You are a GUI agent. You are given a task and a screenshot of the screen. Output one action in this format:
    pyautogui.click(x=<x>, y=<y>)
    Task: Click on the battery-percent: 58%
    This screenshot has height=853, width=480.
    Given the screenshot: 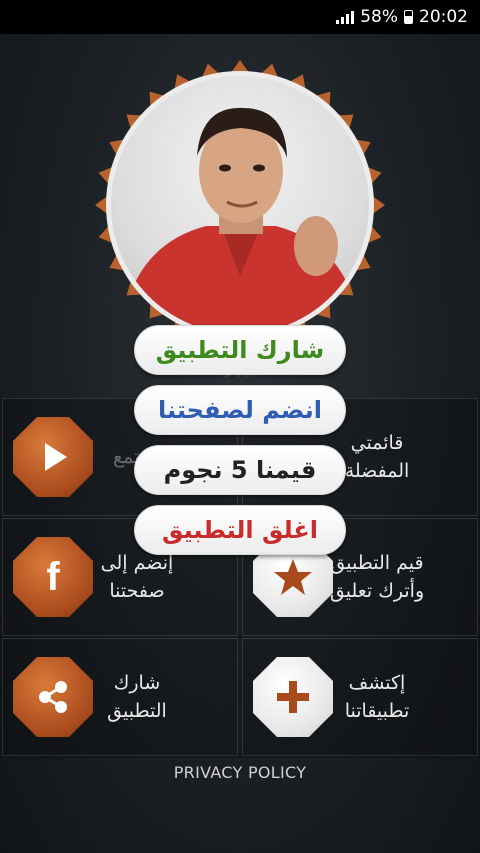 What is the action you would take?
    pyautogui.click(x=379, y=17)
    